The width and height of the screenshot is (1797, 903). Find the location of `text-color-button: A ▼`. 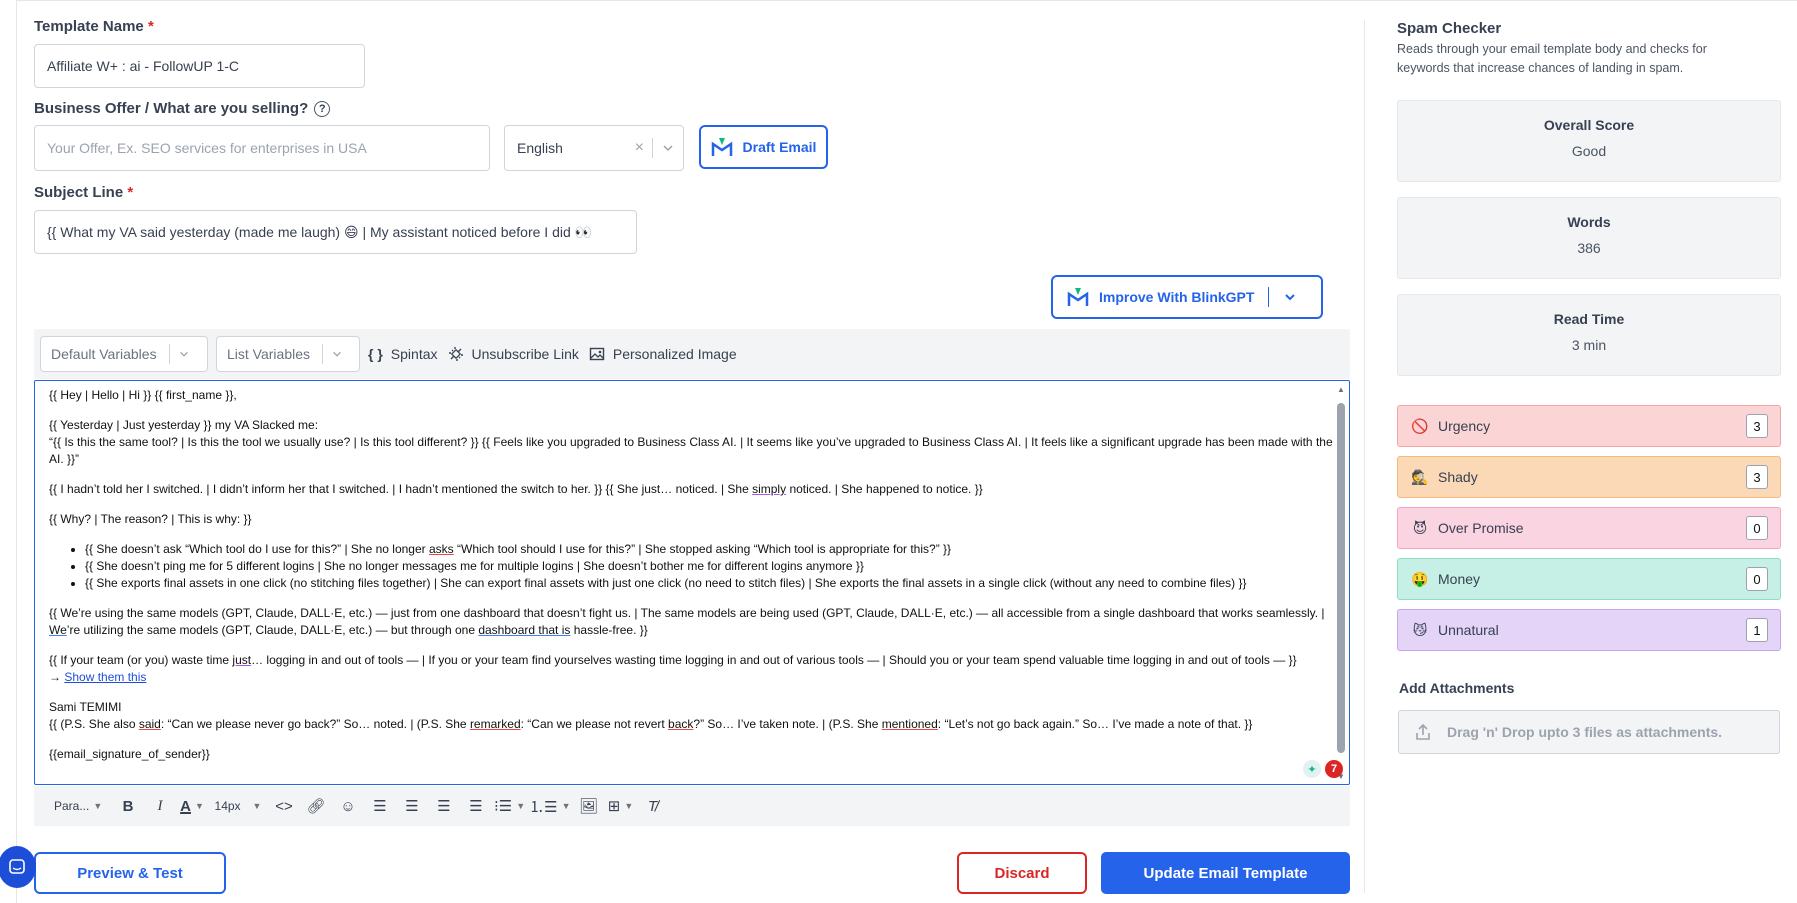

text-color-button: A ▼ is located at coordinates (192, 806).